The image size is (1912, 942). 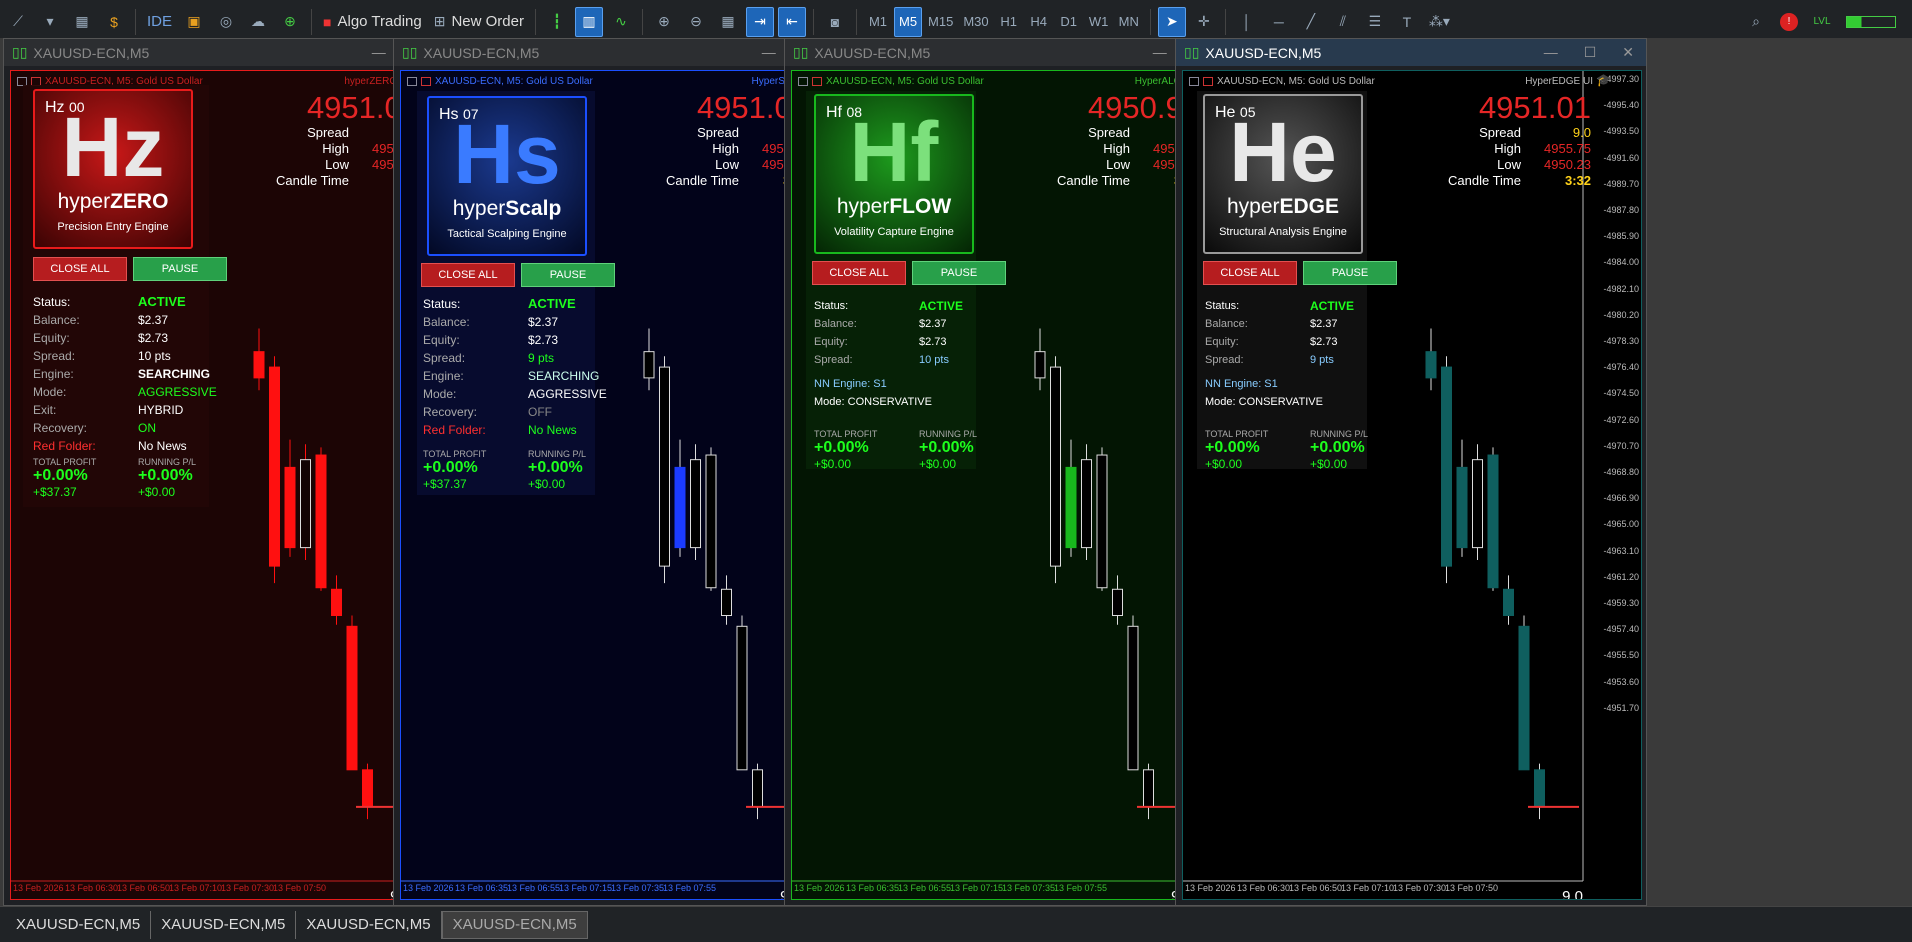 What do you see at coordinates (1311, 22) in the screenshot?
I see `trendline-icon: ╱` at bounding box center [1311, 22].